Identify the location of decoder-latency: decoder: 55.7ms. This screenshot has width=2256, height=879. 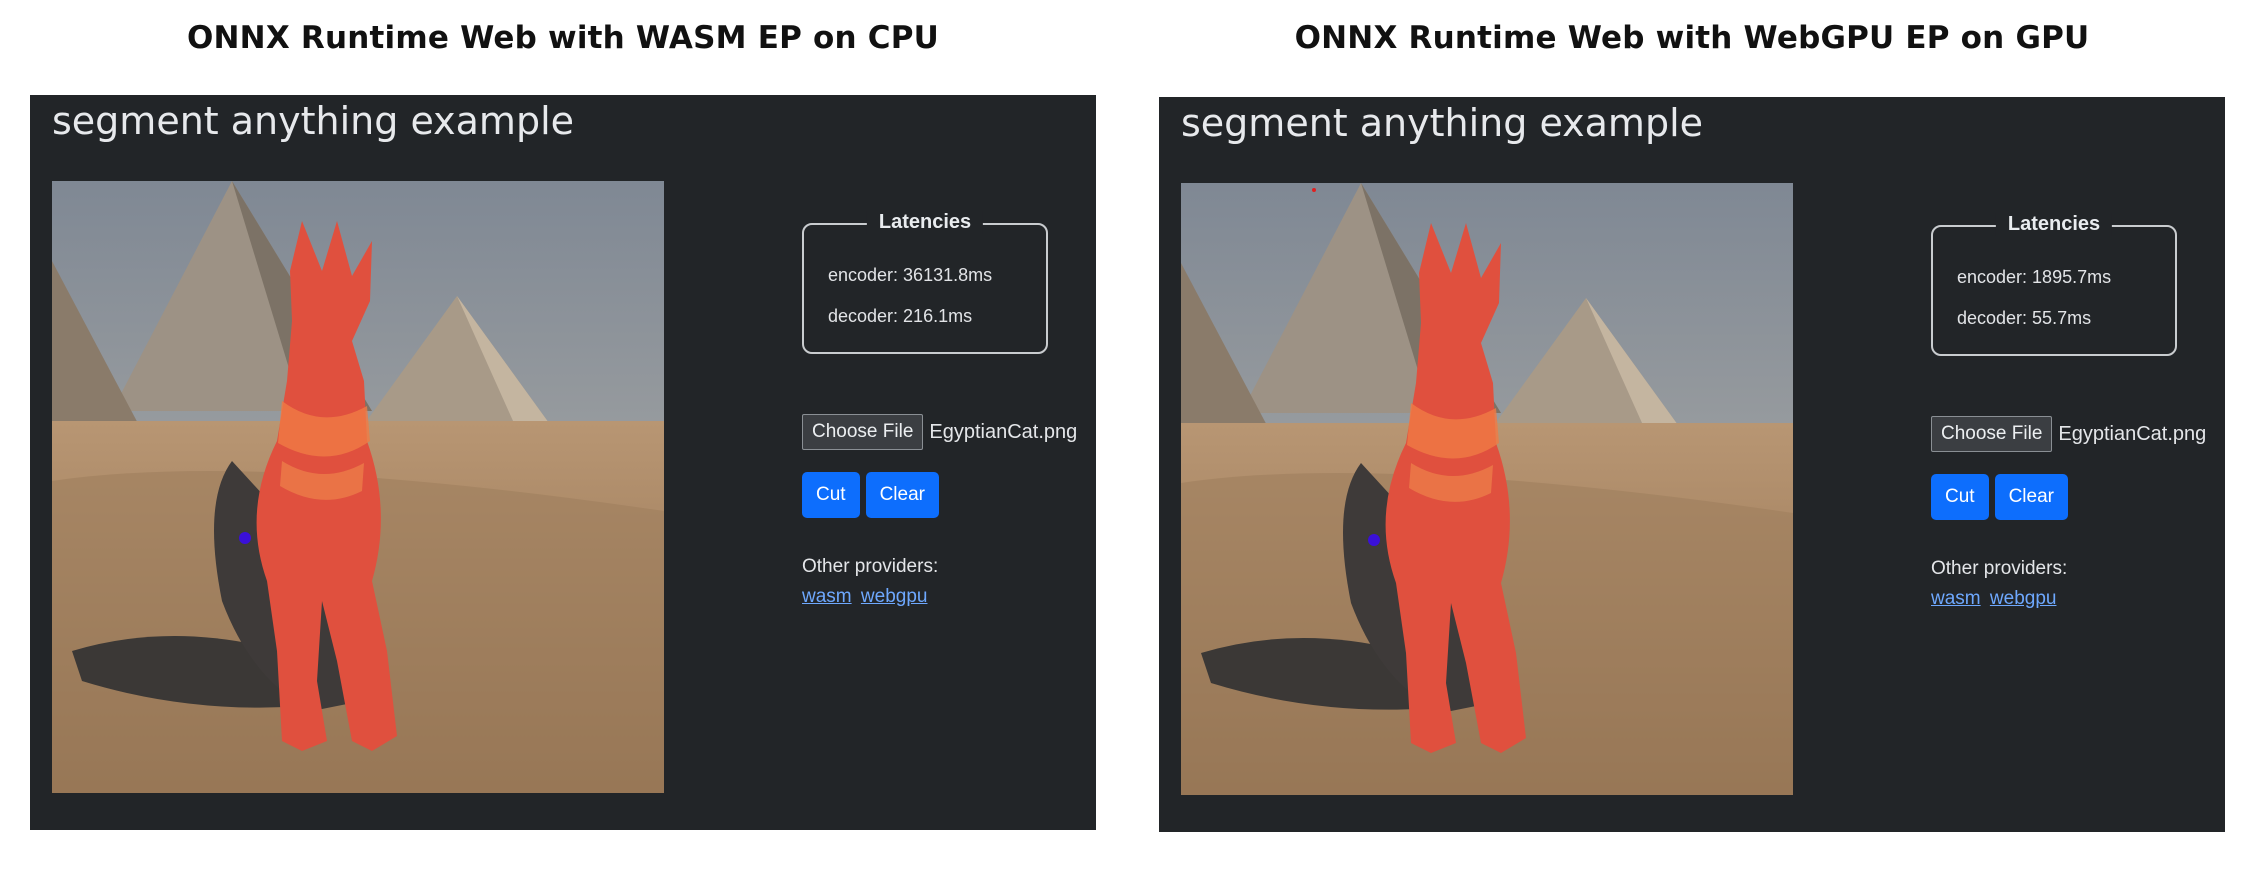
(2024, 318).